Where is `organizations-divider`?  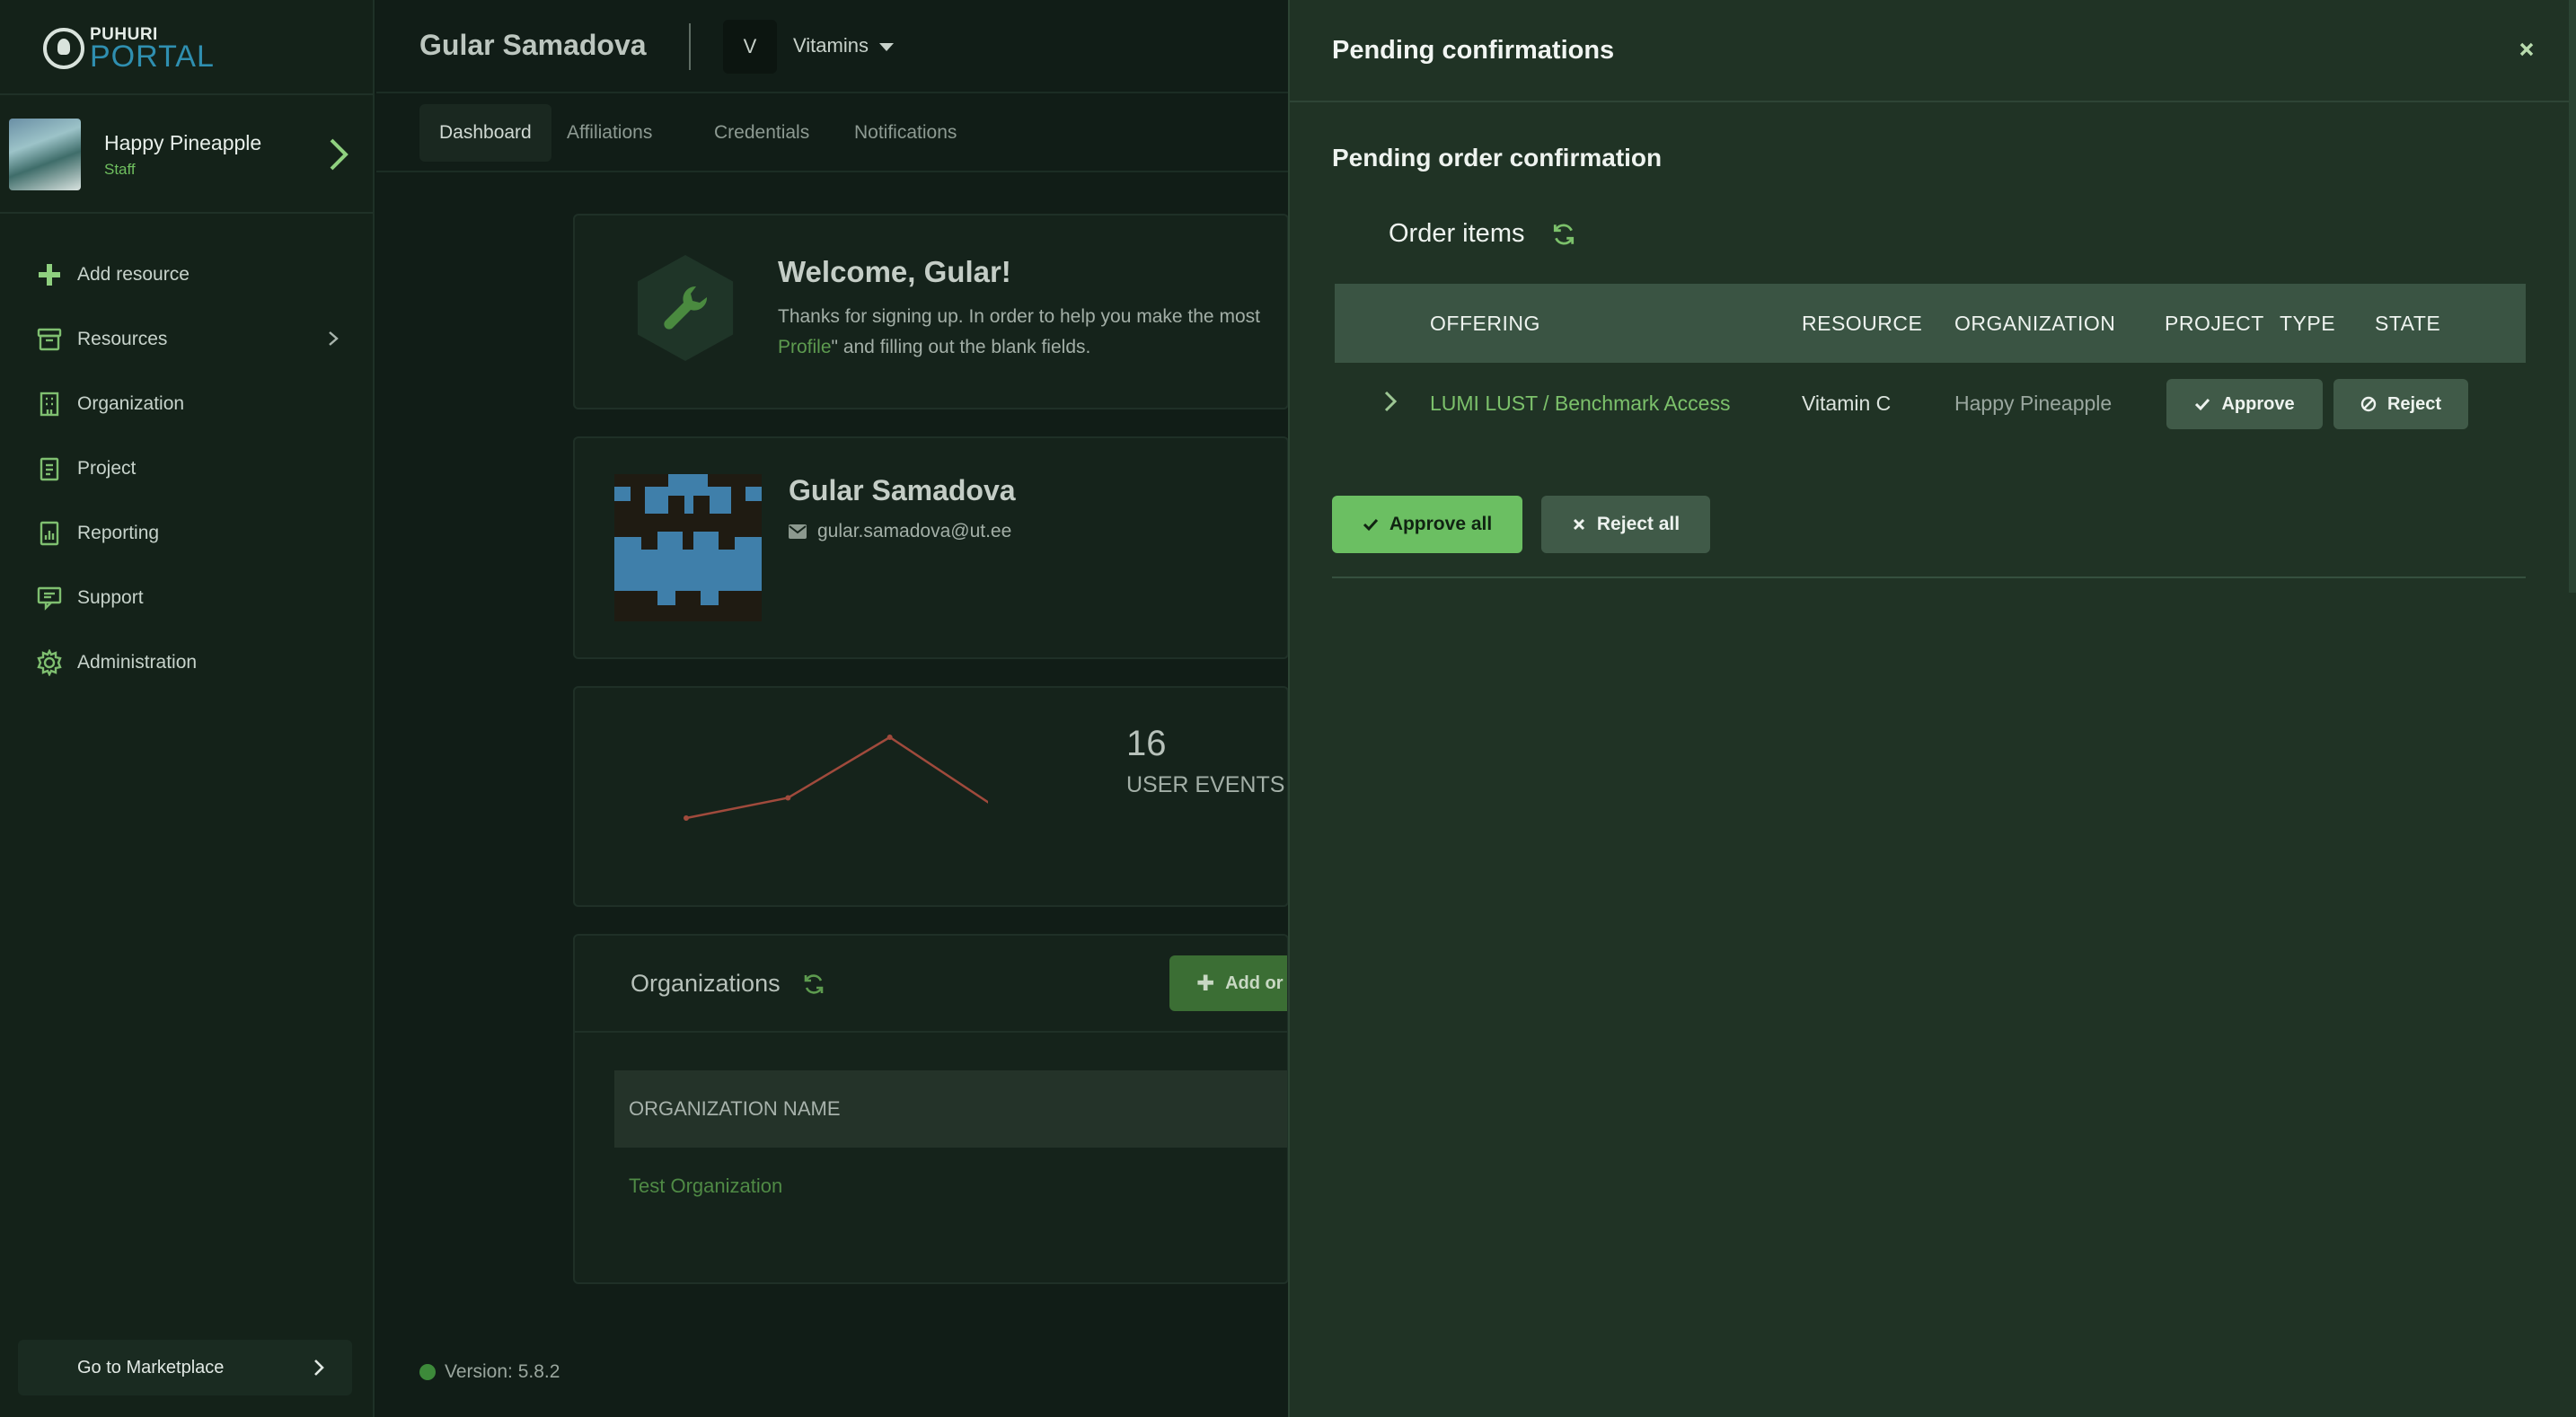 organizations-divider is located at coordinates (931, 1032).